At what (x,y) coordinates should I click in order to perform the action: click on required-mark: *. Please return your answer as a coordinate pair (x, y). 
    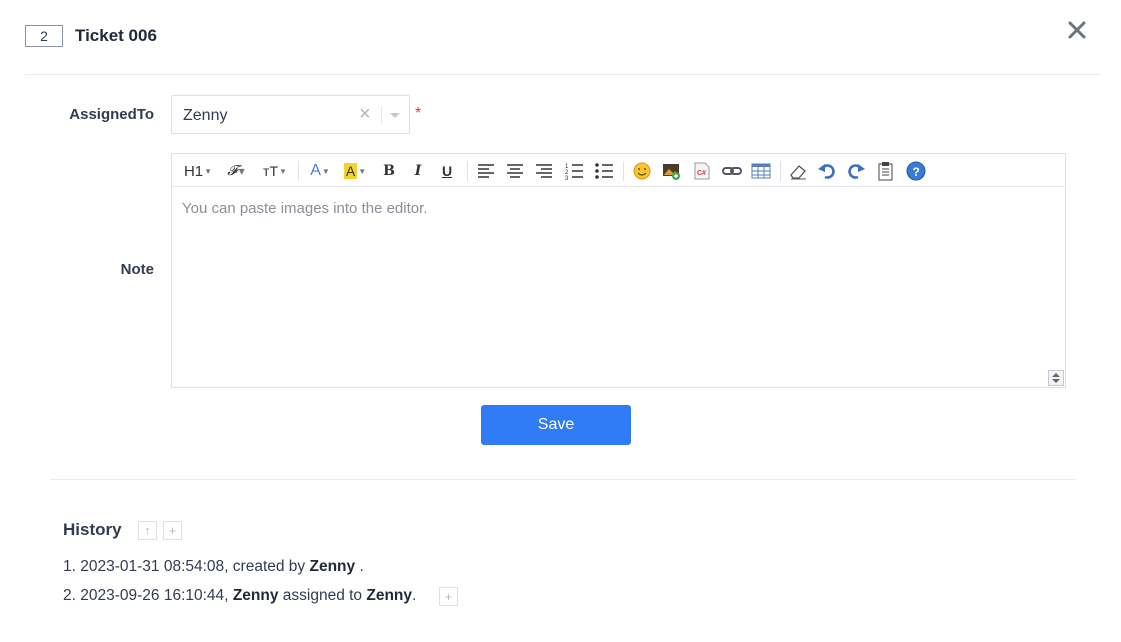
    Looking at the image, I should click on (418, 113).